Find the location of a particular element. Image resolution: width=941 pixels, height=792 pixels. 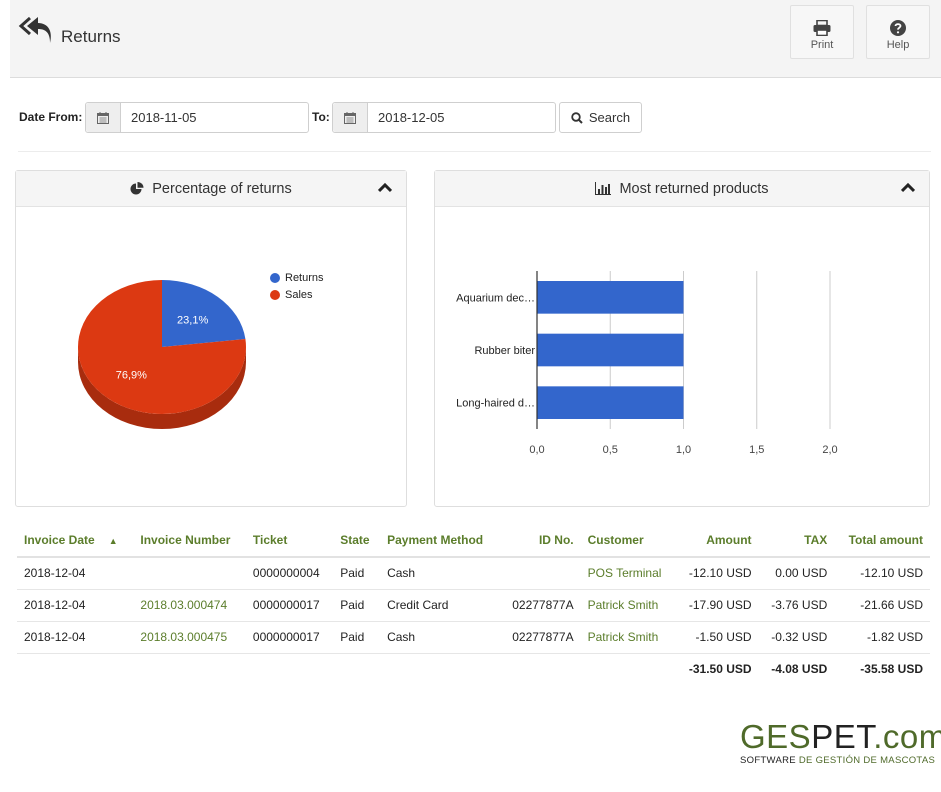

date-to-input is located at coordinates (458, 117).